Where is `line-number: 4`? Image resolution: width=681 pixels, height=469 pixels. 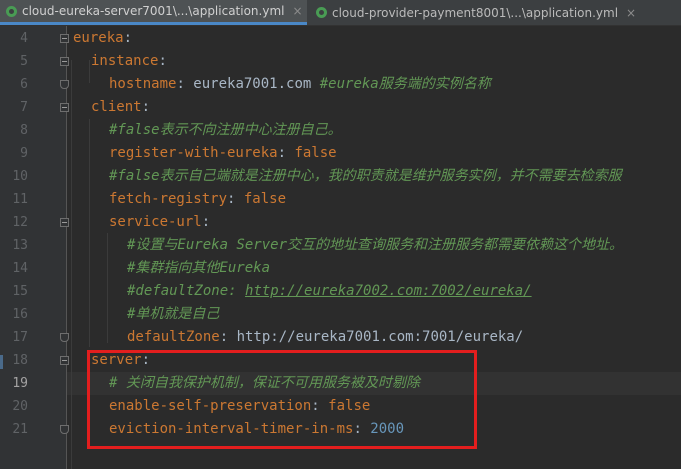 line-number: 4 is located at coordinates (24, 38).